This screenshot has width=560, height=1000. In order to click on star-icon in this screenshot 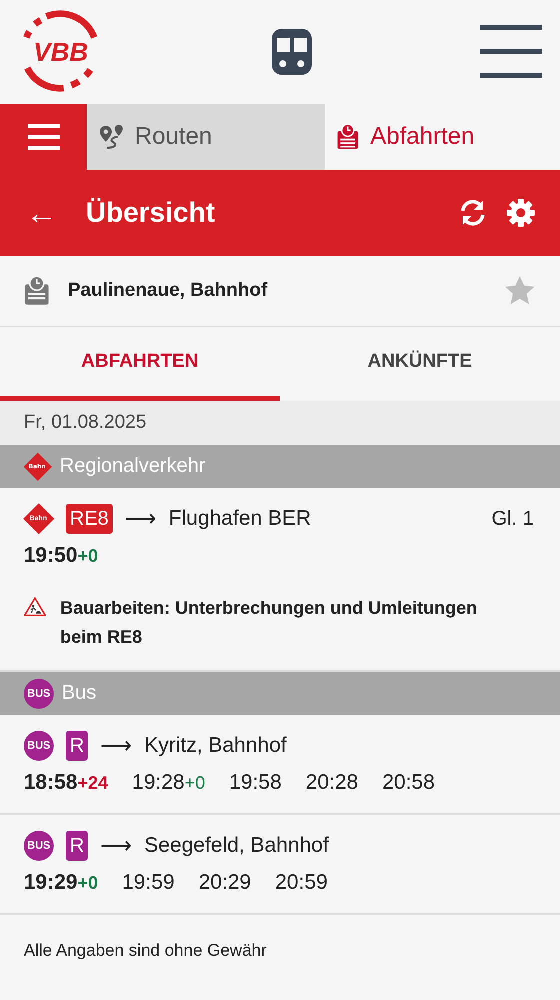, I will do `click(520, 291)`.